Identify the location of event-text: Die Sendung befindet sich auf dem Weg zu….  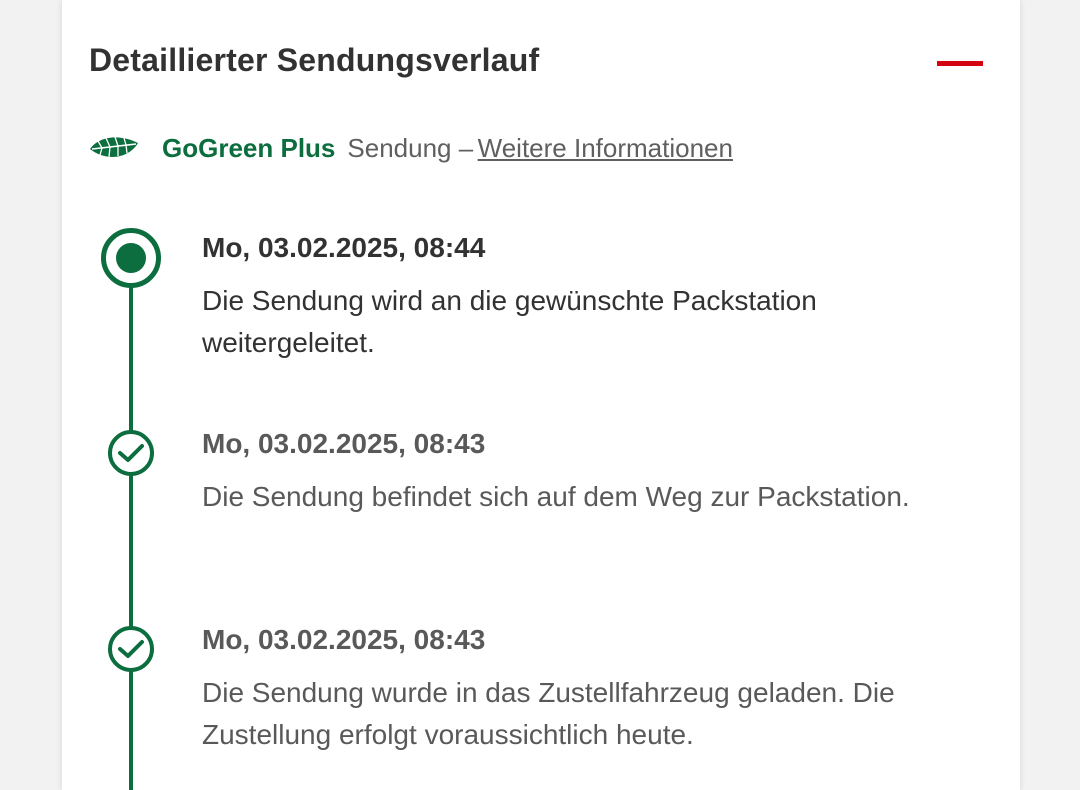
(556, 496).